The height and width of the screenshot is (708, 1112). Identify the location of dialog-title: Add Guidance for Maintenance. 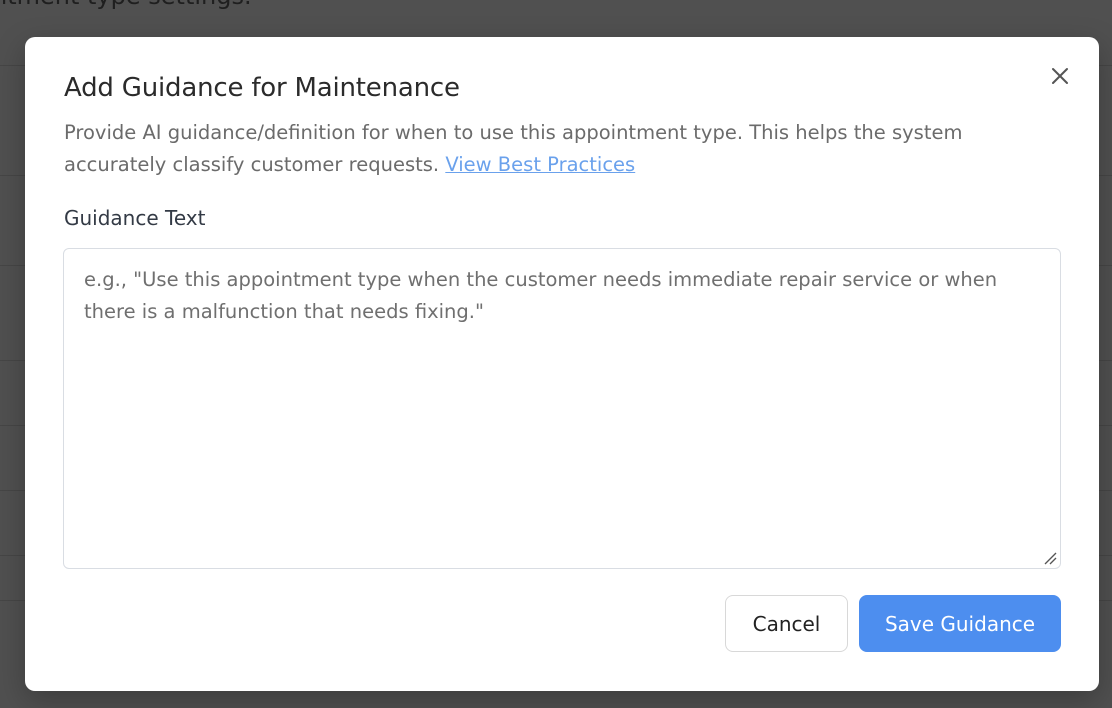
(262, 88).